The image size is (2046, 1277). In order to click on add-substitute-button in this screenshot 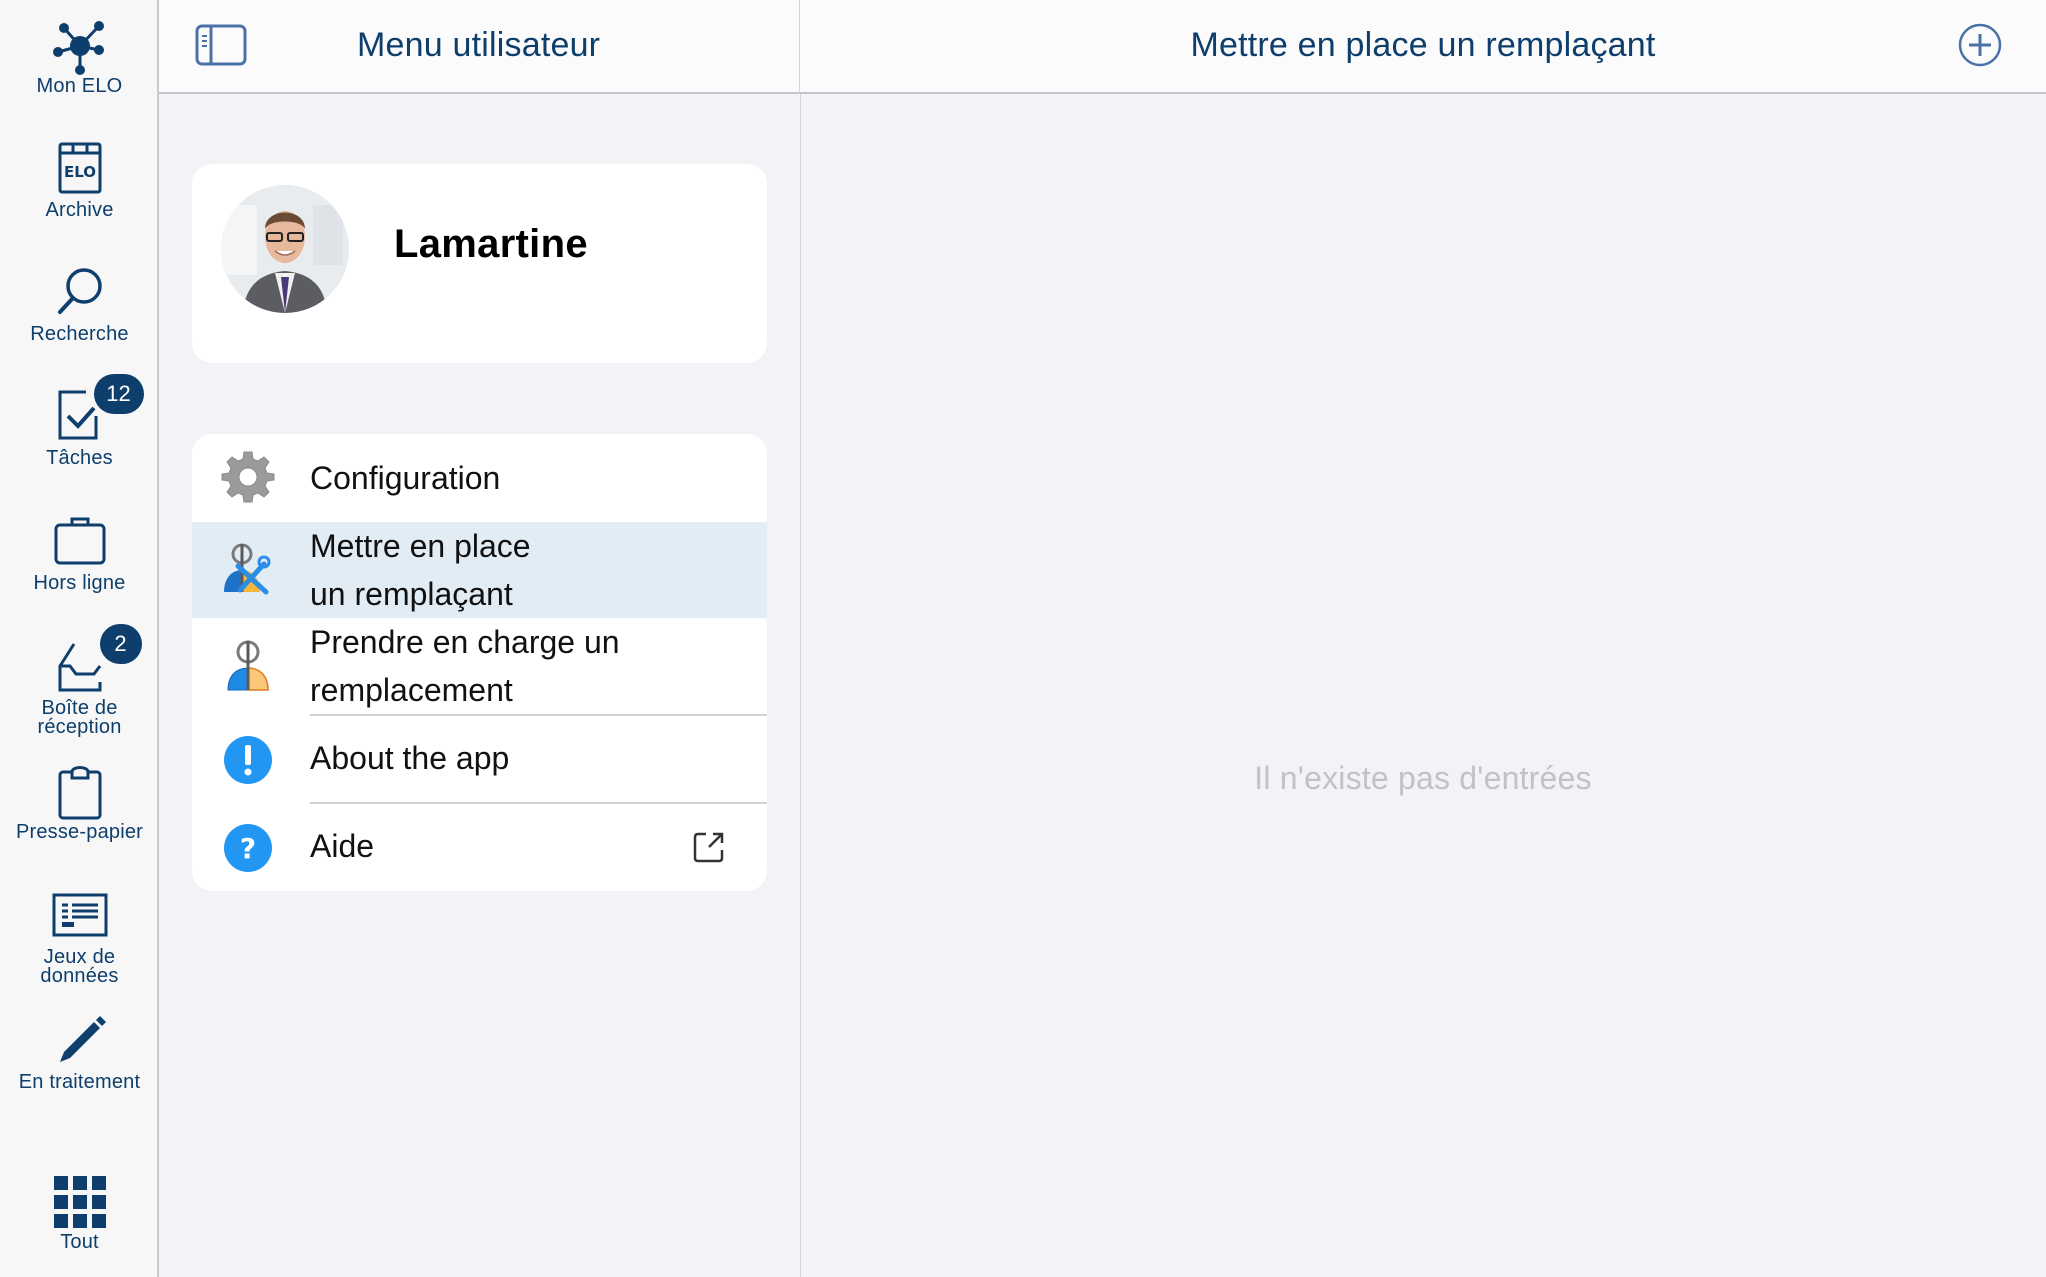, I will do `click(1980, 47)`.